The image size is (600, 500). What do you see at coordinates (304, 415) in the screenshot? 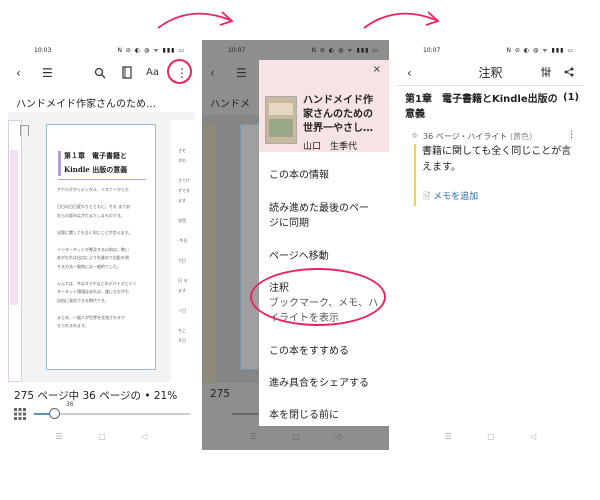
I see `menu-item-before-close: 本を閉じる前に` at bounding box center [304, 415].